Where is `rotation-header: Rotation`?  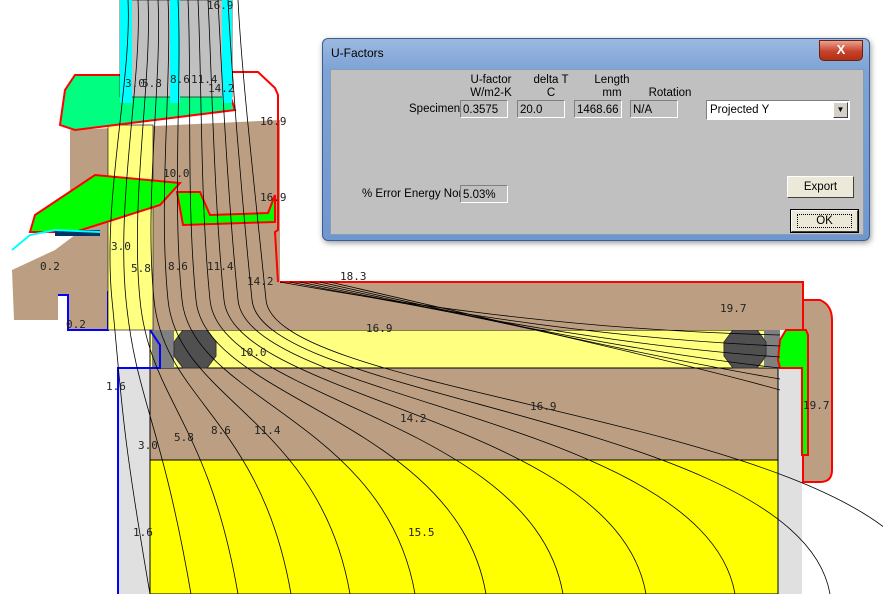
rotation-header: Rotation is located at coordinates (670, 93).